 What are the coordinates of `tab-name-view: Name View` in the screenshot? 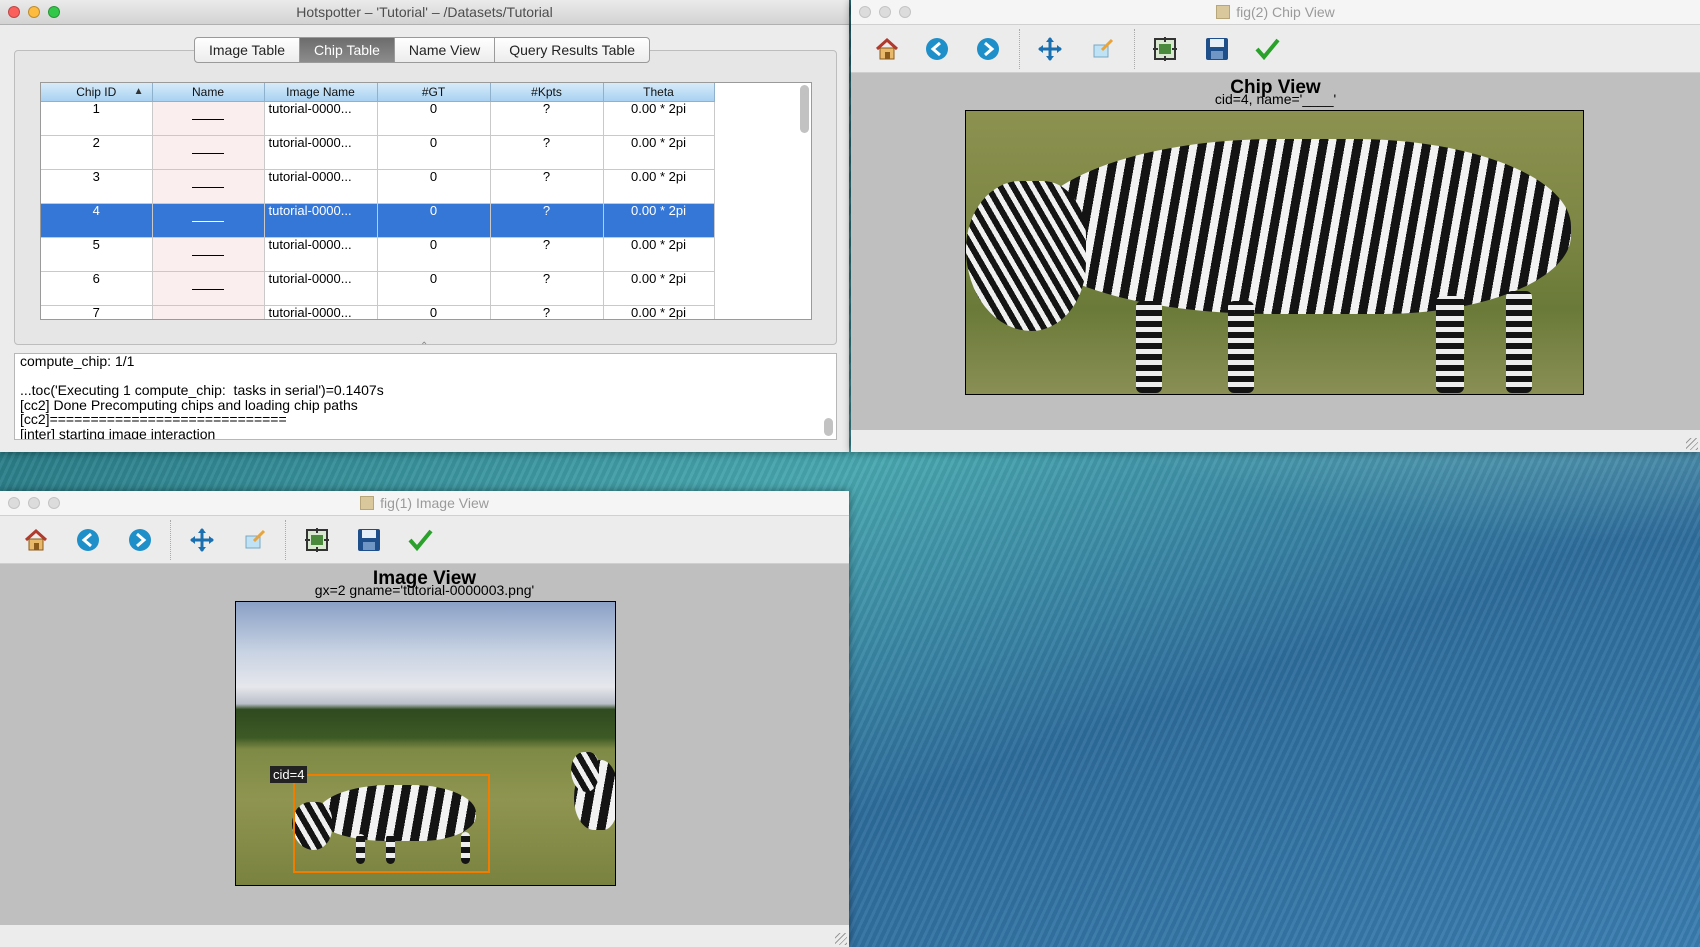 It's located at (445, 50).